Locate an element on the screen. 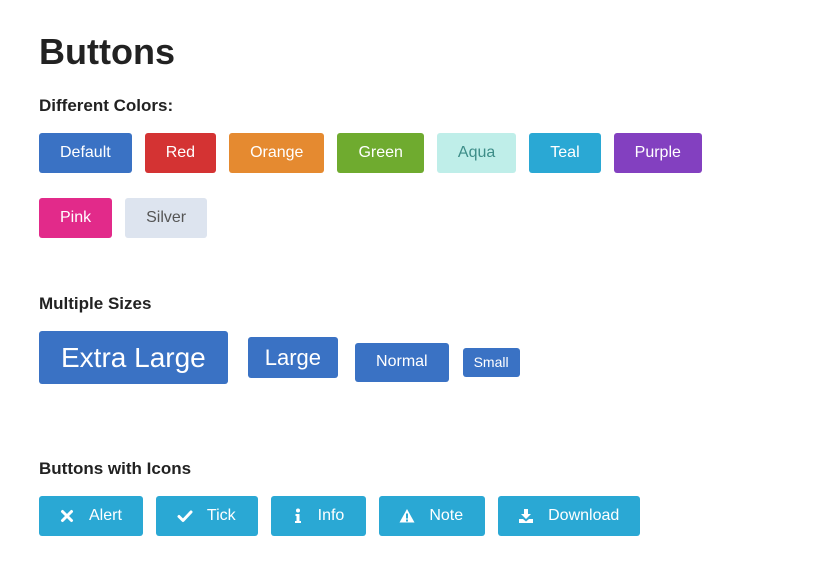 The height and width of the screenshot is (580, 823). large-button: Large is located at coordinates (293, 357).